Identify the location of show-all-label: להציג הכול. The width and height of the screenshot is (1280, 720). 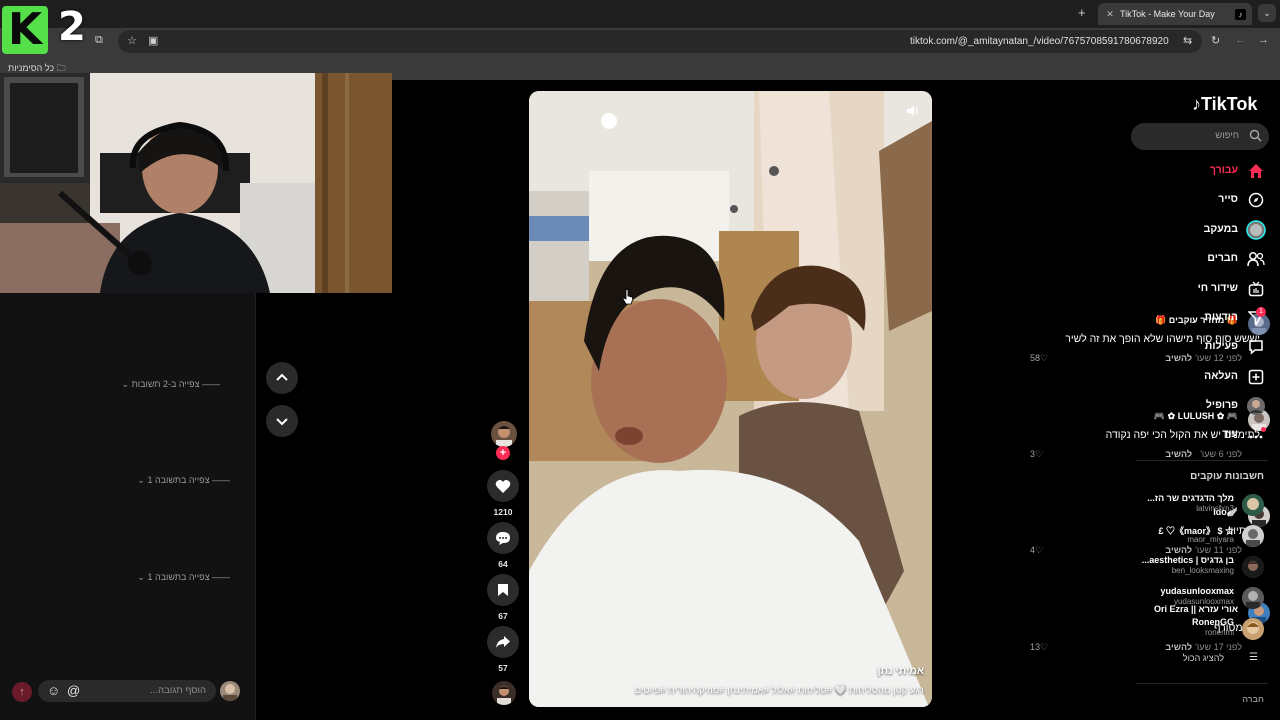
(1203, 658).